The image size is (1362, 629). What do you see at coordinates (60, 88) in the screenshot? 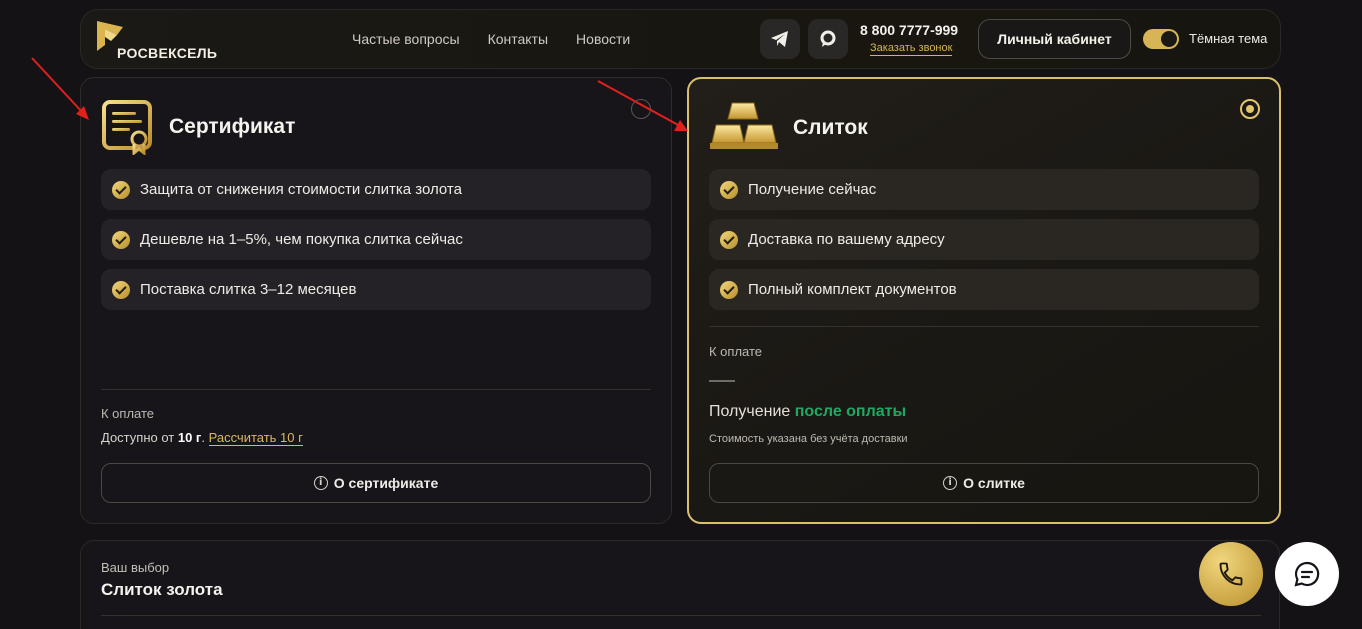
I see `annotation-arrow-certificate` at bounding box center [60, 88].